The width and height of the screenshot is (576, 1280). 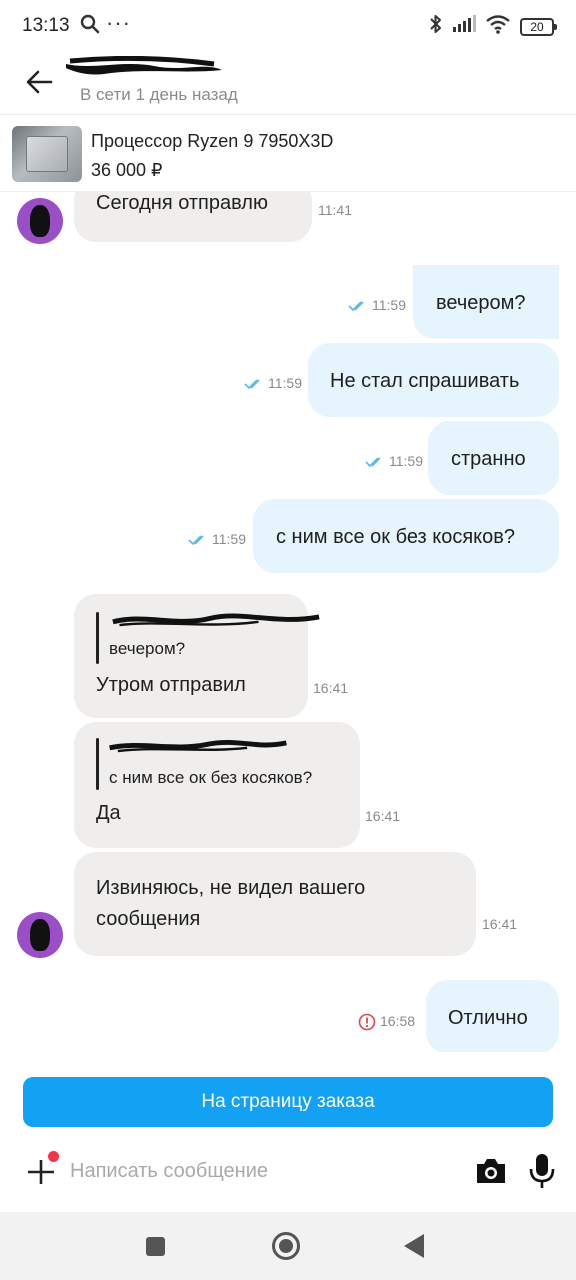 I want to click on message-composer, so click(x=288, y=1172).